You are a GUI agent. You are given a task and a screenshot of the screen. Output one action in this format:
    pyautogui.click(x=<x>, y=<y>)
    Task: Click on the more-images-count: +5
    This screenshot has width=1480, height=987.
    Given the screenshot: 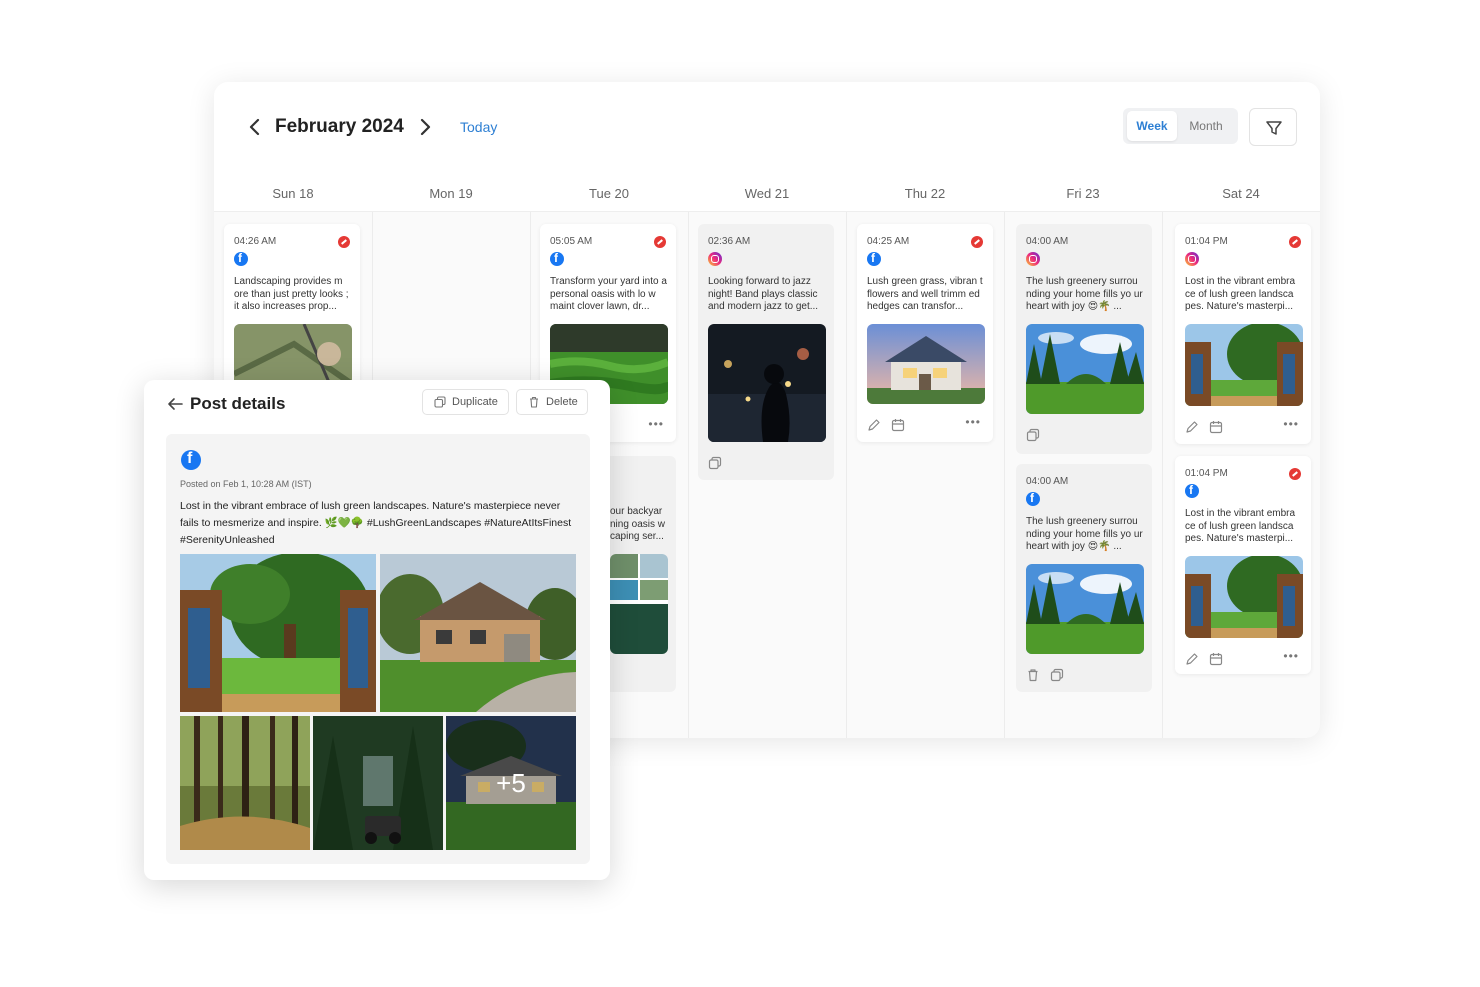 What is the action you would take?
    pyautogui.click(x=511, y=783)
    